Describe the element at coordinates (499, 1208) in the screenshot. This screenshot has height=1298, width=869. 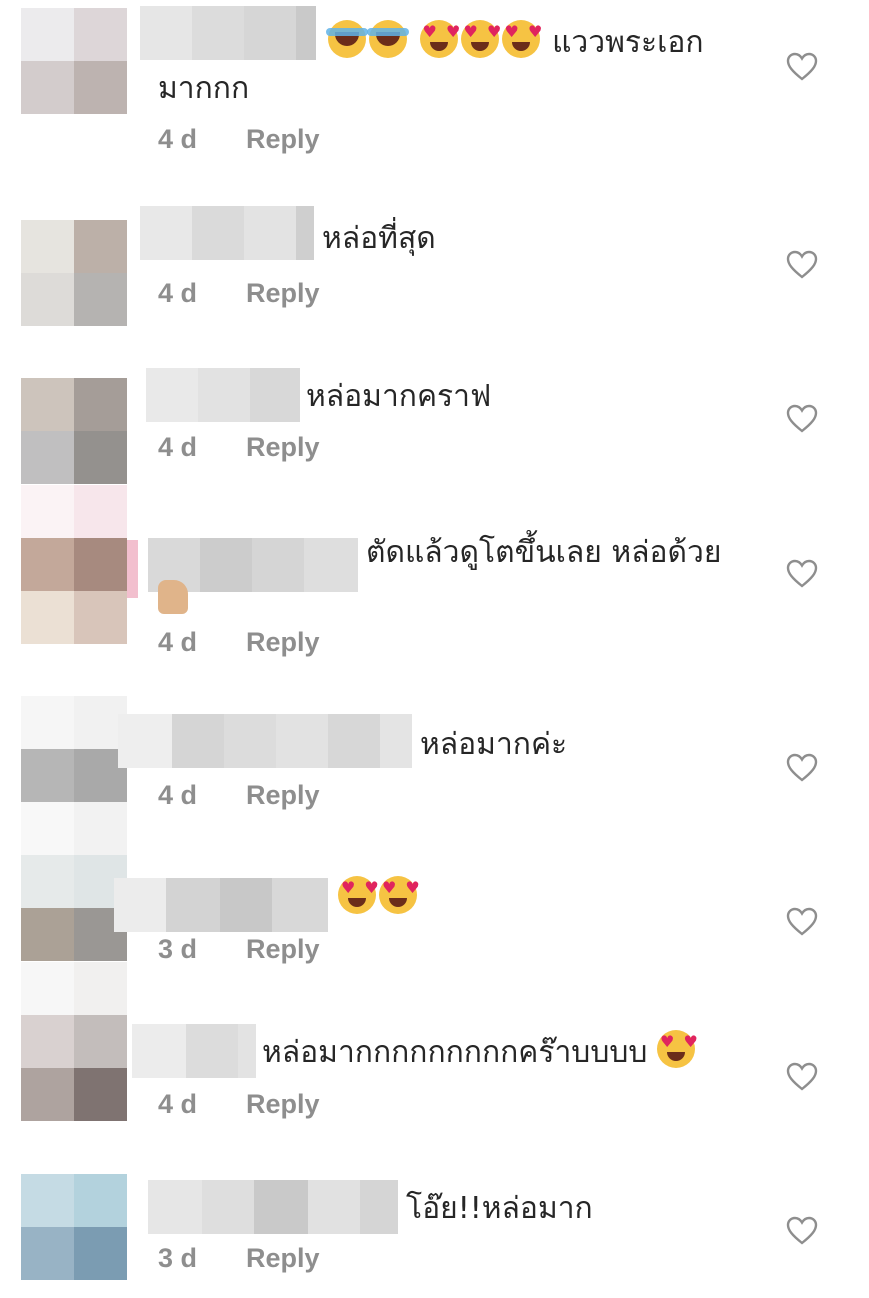
I see `comment-text: โอ๊ย!!หล่อมาก` at that location.